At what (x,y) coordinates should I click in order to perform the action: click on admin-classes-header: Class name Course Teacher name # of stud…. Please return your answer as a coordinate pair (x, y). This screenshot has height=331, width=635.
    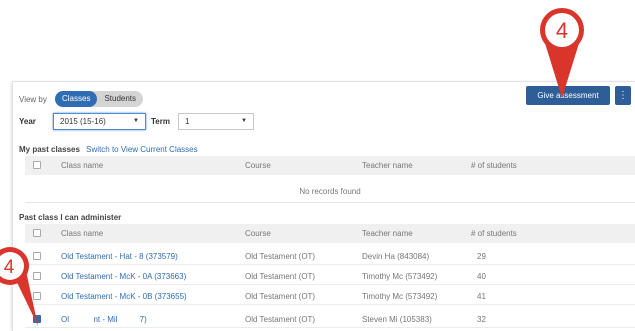
    Looking at the image, I should click on (330, 233).